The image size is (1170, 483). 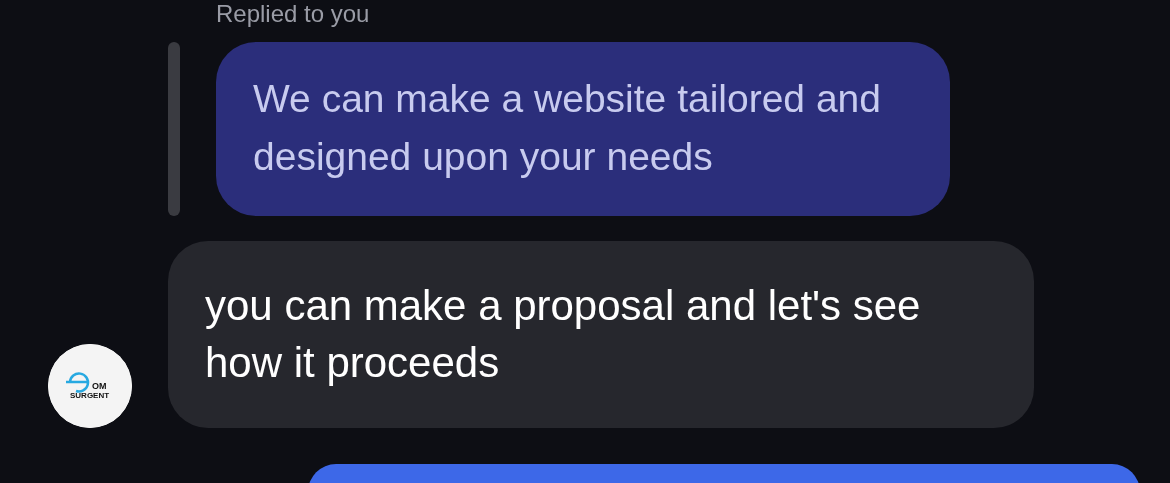 What do you see at coordinates (99, 386) in the screenshot?
I see `logo-text: OM` at bounding box center [99, 386].